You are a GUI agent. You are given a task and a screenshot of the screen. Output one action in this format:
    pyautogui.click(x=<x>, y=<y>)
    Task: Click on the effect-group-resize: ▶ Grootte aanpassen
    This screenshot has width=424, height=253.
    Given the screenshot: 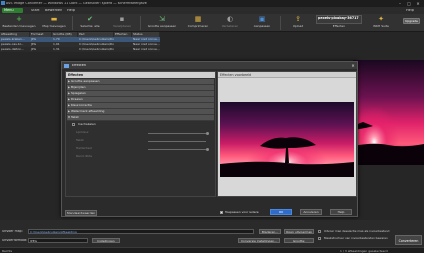 What is the action you would take?
    pyautogui.click(x=140, y=82)
    